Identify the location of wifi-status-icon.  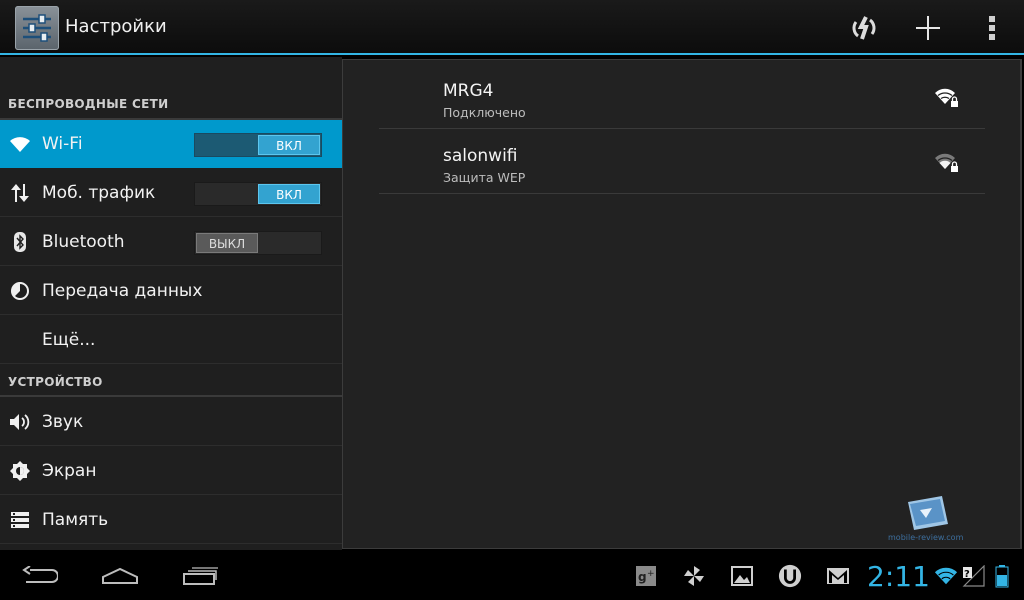
(946, 576).